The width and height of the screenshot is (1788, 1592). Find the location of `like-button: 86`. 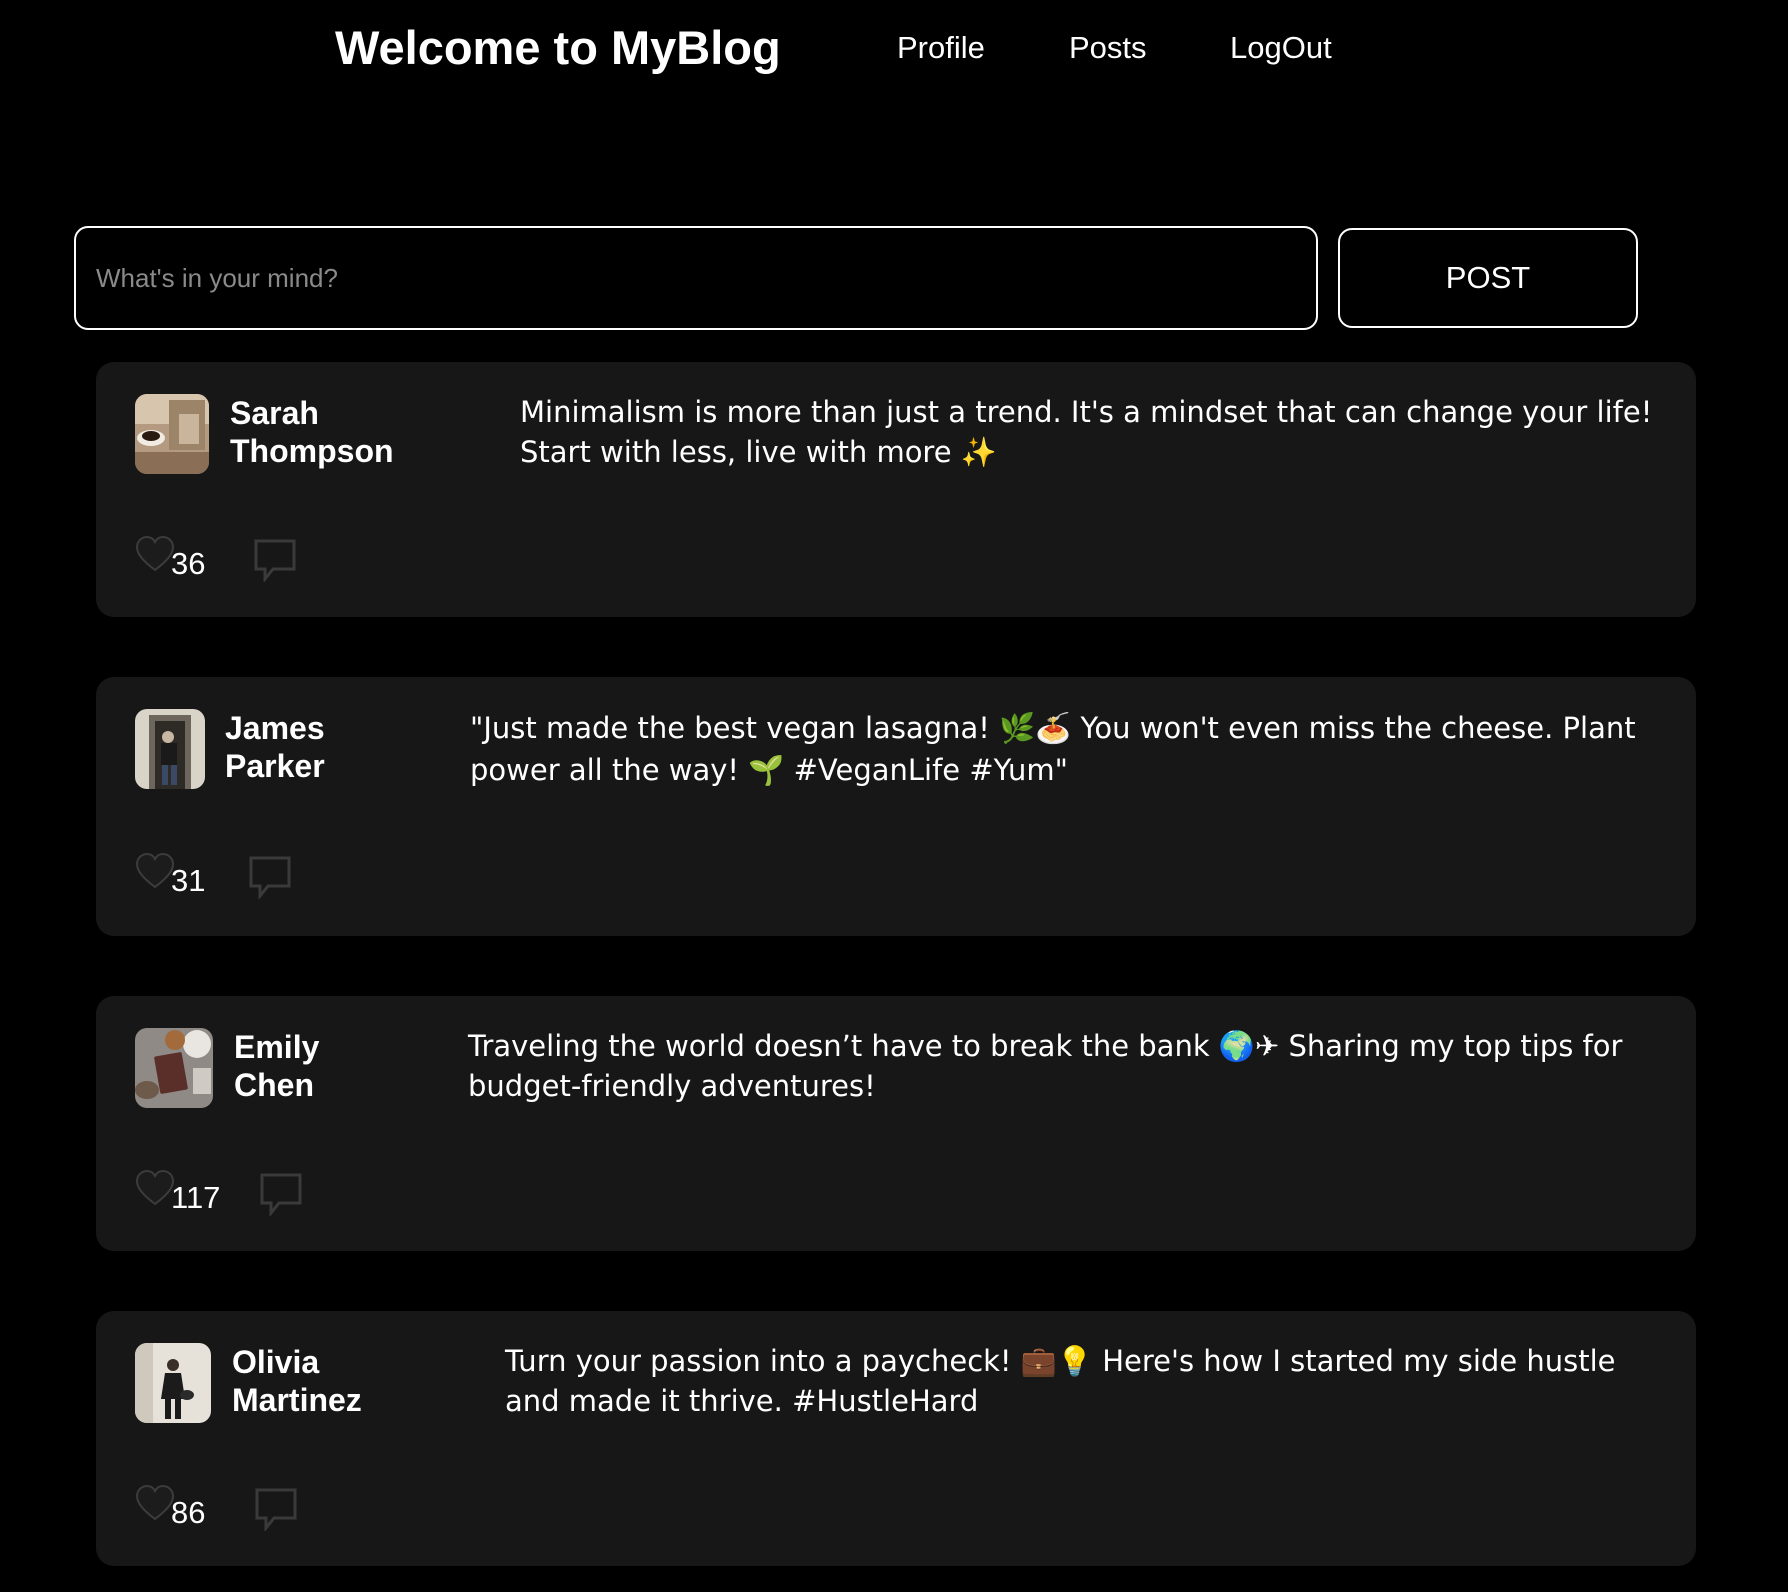

like-button: 86 is located at coordinates (170, 1507).